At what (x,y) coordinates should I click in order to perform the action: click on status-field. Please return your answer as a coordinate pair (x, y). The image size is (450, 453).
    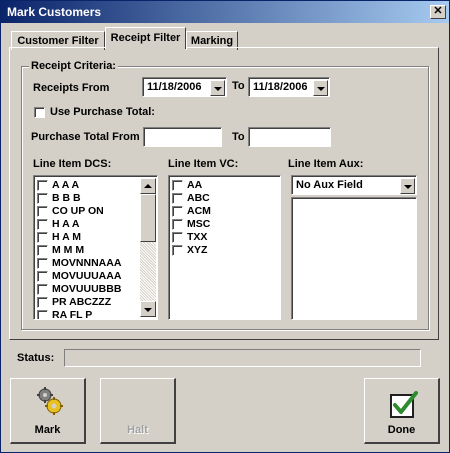
    Looking at the image, I should click on (242, 358).